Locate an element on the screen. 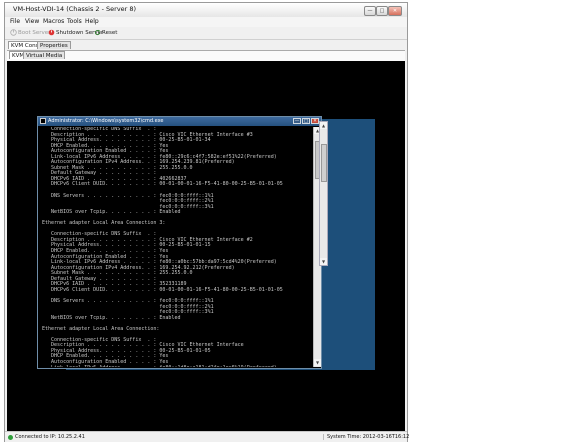  menu-tools: Tools is located at coordinates (74, 21).